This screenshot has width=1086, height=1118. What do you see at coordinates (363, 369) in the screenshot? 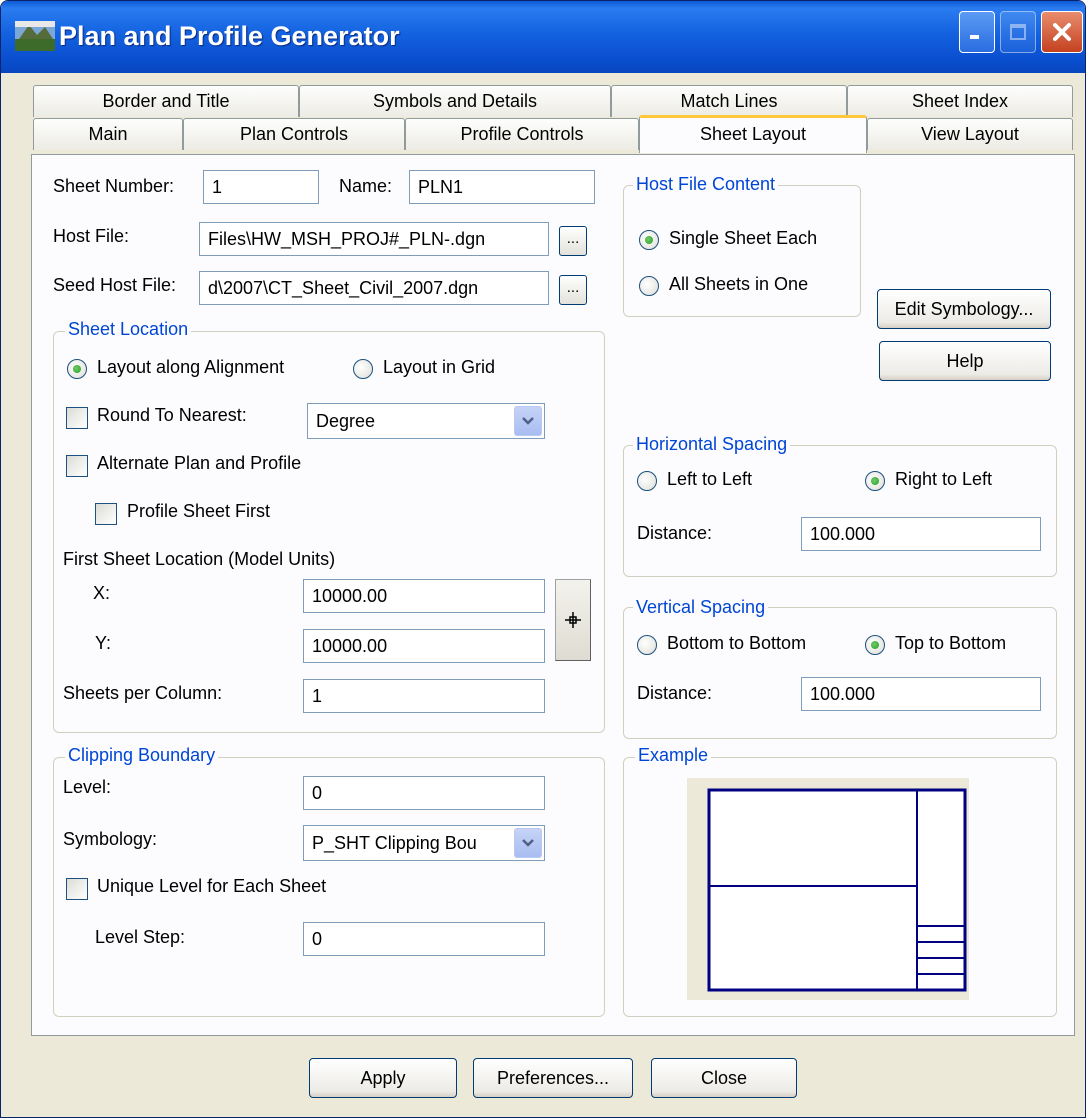
I see `layout-in-grid-radio` at bounding box center [363, 369].